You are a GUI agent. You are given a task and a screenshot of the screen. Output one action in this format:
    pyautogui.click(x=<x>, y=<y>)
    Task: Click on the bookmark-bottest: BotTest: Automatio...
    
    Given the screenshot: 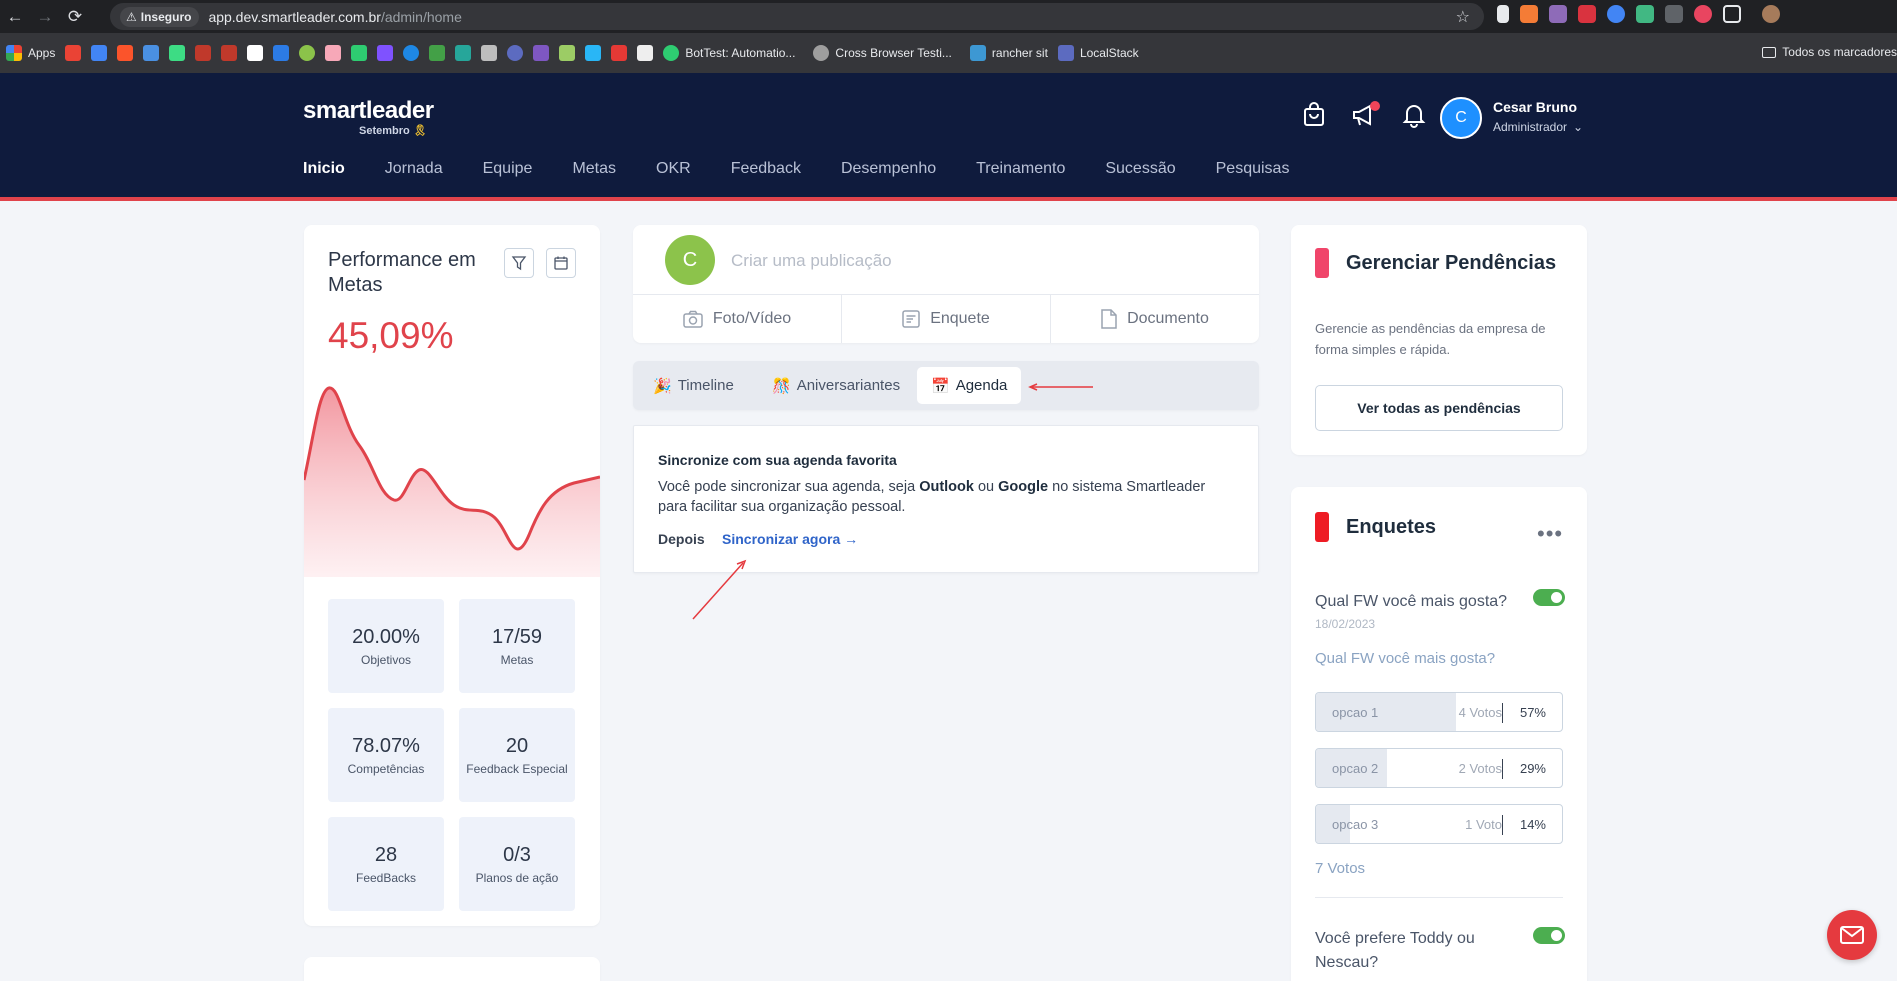 What is the action you would take?
    pyautogui.click(x=729, y=53)
    